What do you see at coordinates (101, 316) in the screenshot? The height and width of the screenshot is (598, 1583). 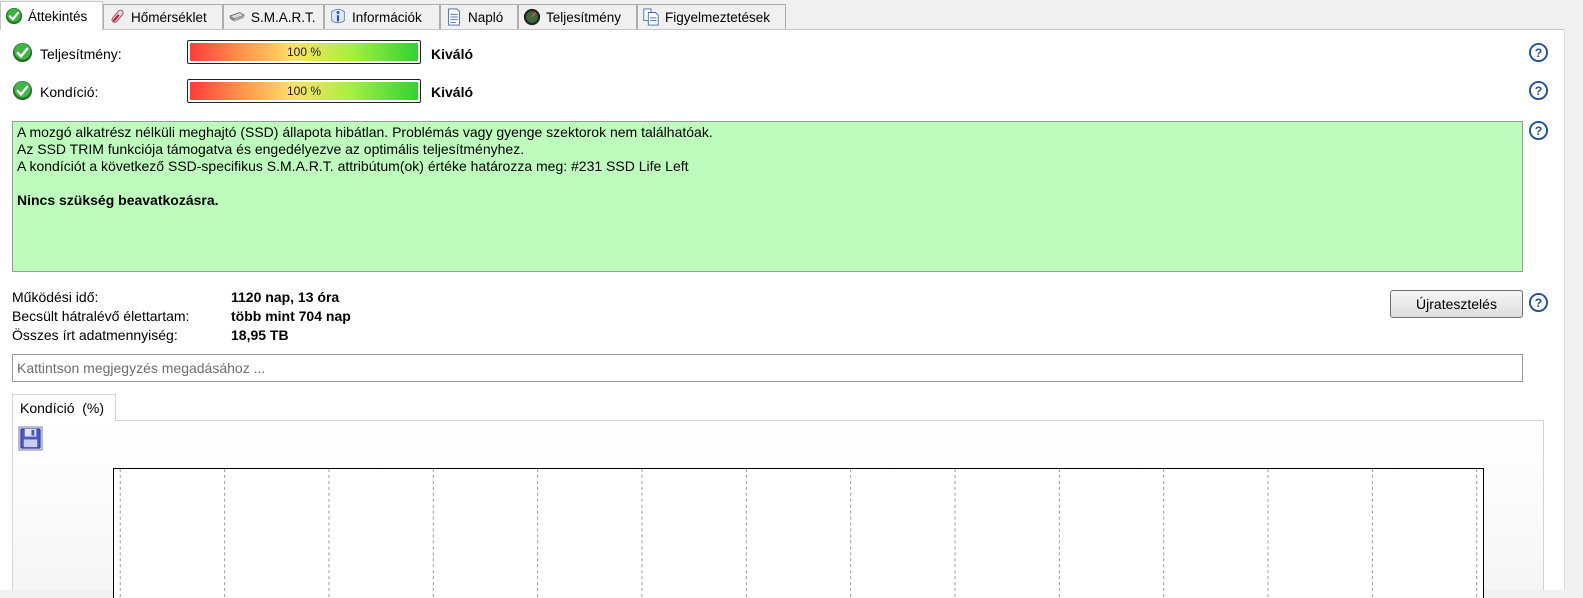 I see `lifetime-label: Becsült hátralévő élettartam:` at bounding box center [101, 316].